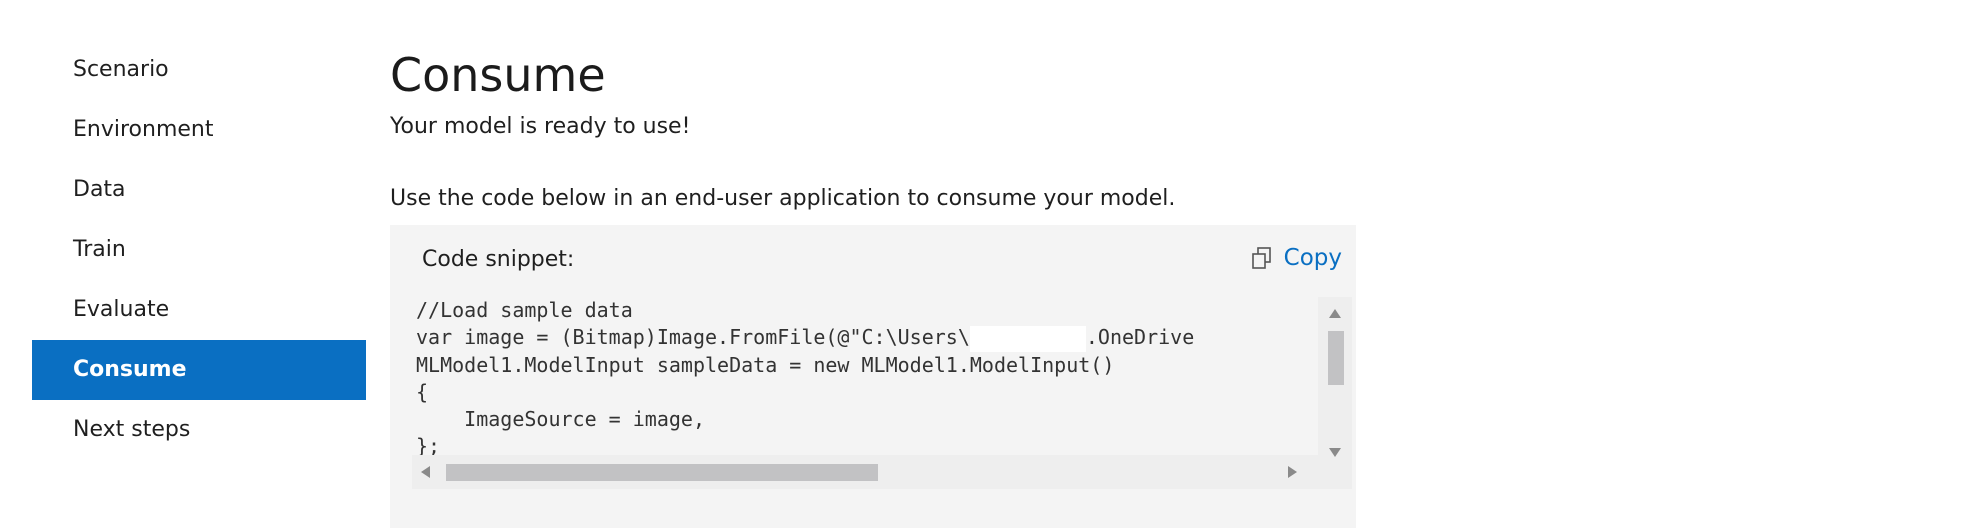 This screenshot has height=532, width=1986. What do you see at coordinates (199, 310) in the screenshot?
I see `sidebar-item-evaluate: Evaluate` at bounding box center [199, 310].